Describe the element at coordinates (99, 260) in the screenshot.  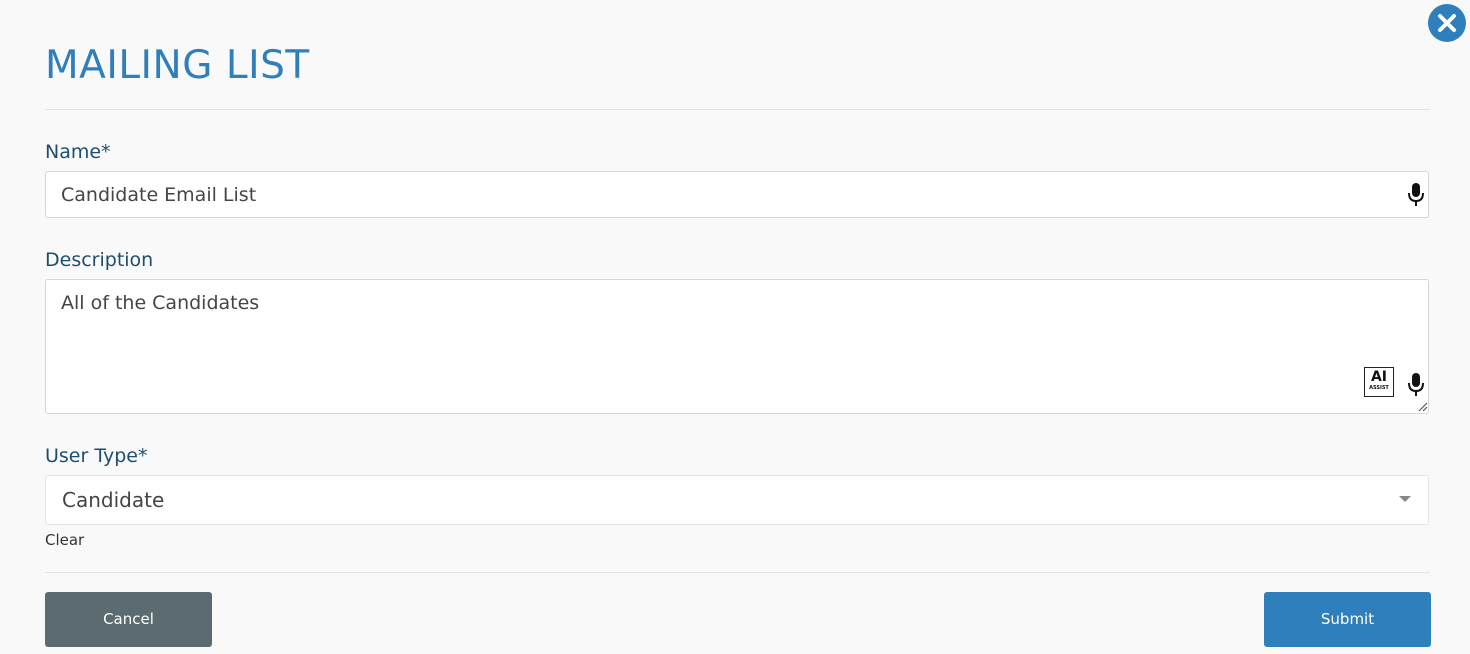
I see `description-label: Description` at that location.